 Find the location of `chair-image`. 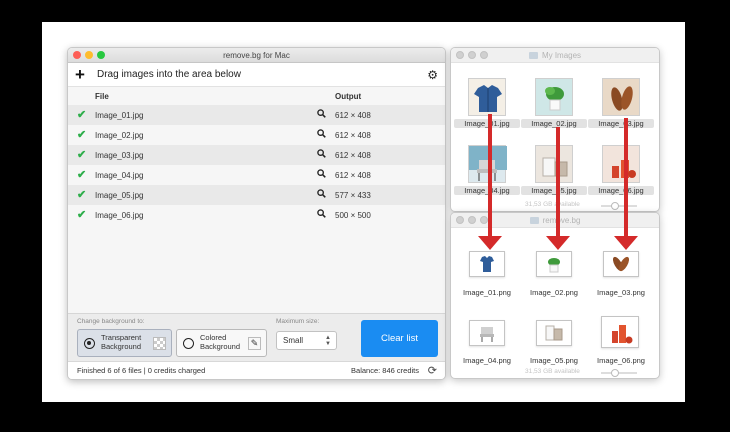

chair-image is located at coordinates (488, 163).